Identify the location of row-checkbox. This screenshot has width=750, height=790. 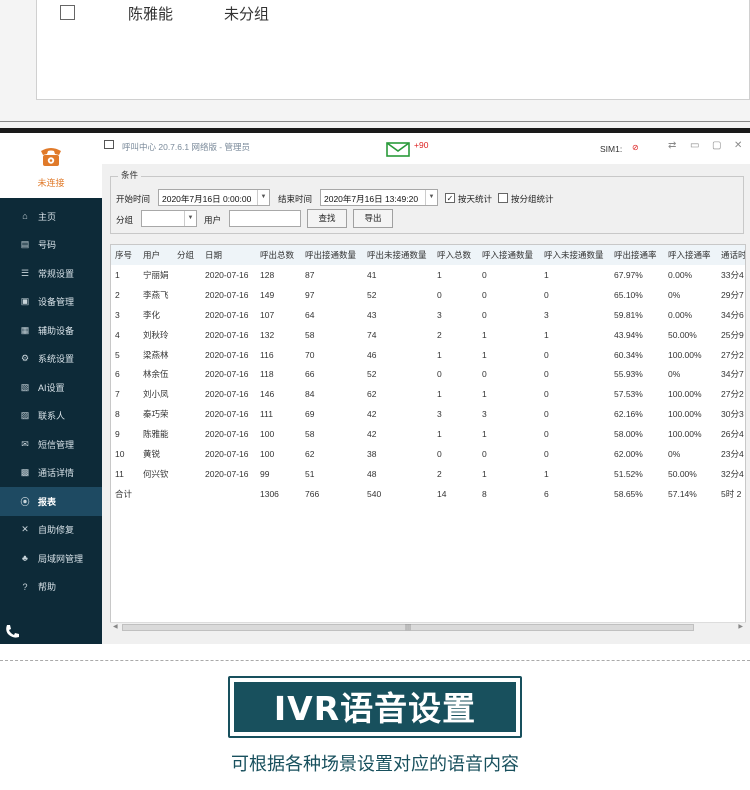
(67, 12).